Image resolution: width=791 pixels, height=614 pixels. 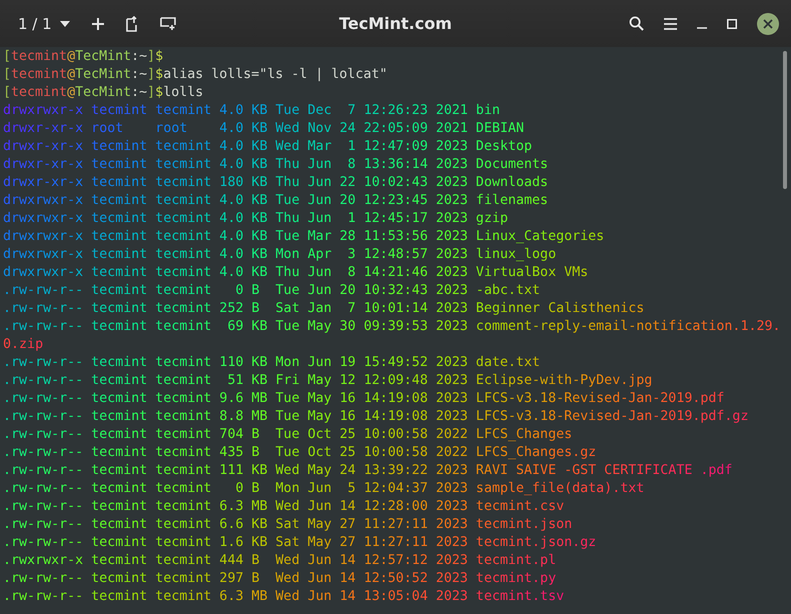 I want to click on listing-line: .rw-rw-r-- tecmint tecmint 69 KB Tue May 30 09:39:53 2023 comment-reply-email-notification.1.29.0.zip, so click(x=392, y=336).